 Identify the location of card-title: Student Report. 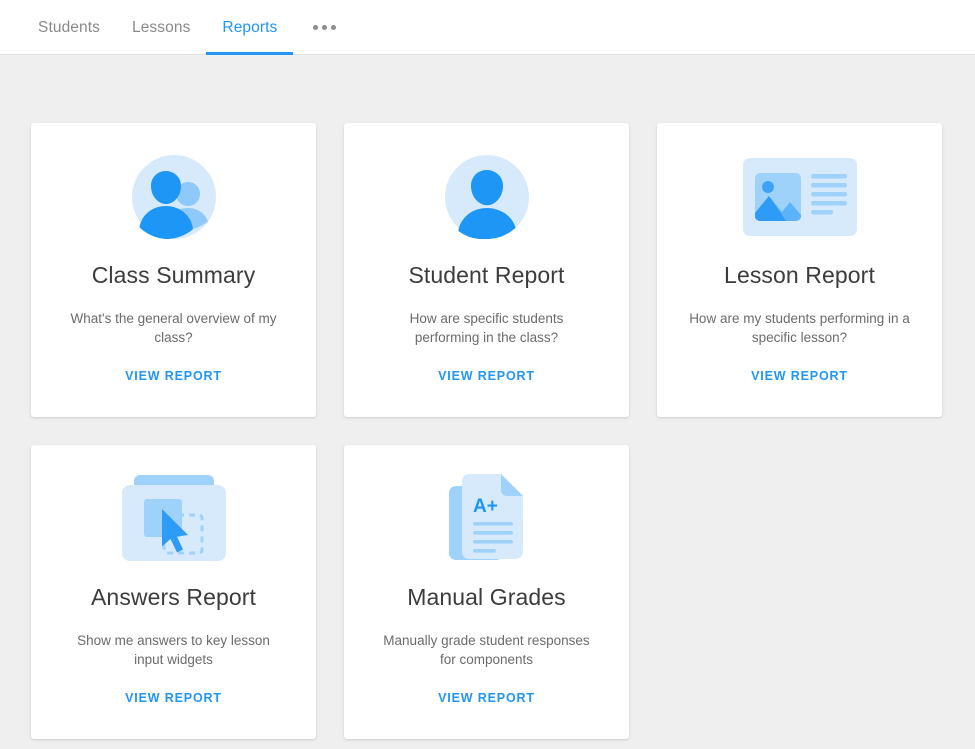
(486, 275).